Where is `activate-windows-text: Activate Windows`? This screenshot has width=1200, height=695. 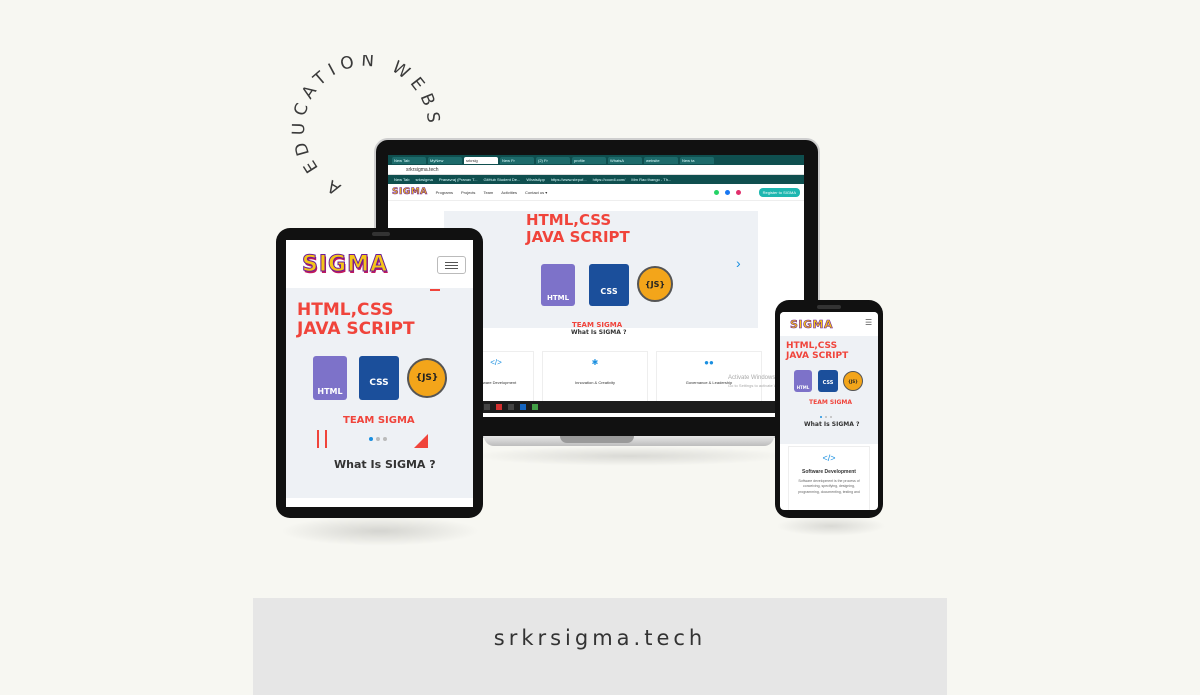
activate-windows-text: Activate Windows is located at coordinates (752, 378).